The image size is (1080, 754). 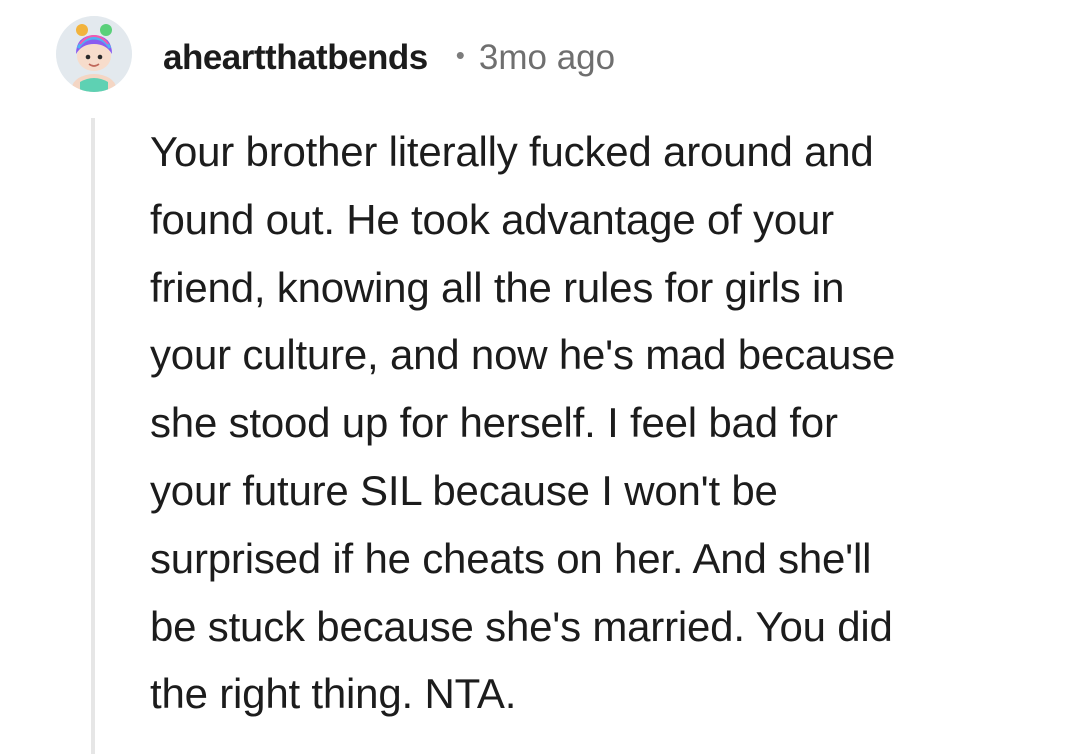 I want to click on comment-header: aheartthatbends • 3mo ago, so click(x=389, y=58).